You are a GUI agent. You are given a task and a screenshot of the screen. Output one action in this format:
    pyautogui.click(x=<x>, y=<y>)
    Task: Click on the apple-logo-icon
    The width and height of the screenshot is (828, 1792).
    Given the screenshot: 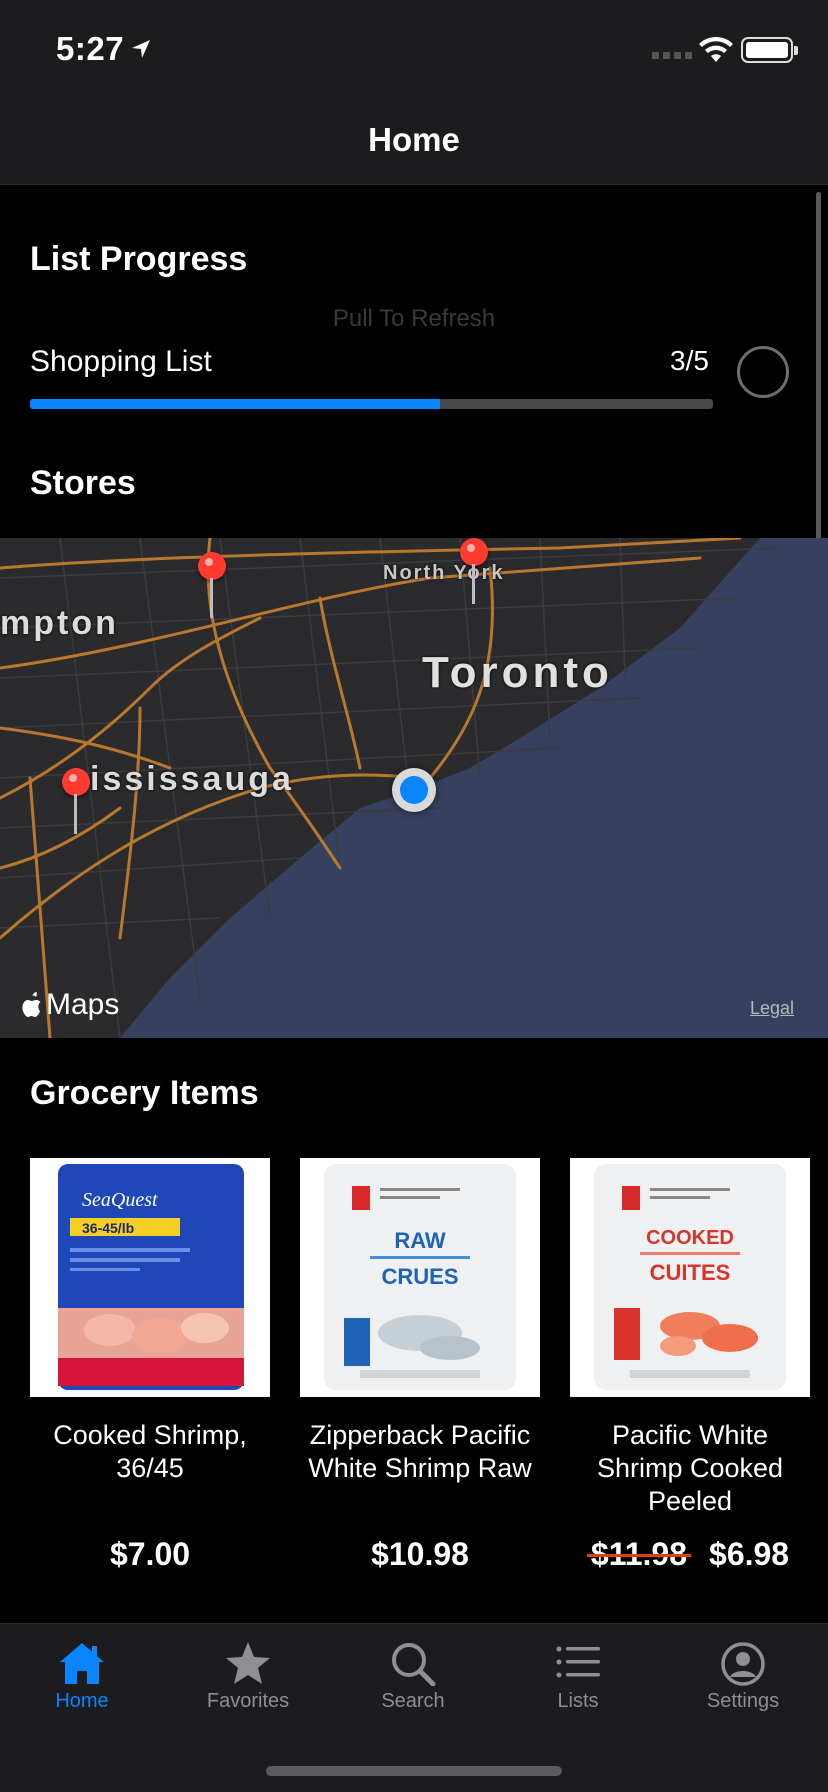 What is the action you would take?
    pyautogui.click(x=31, y=1004)
    